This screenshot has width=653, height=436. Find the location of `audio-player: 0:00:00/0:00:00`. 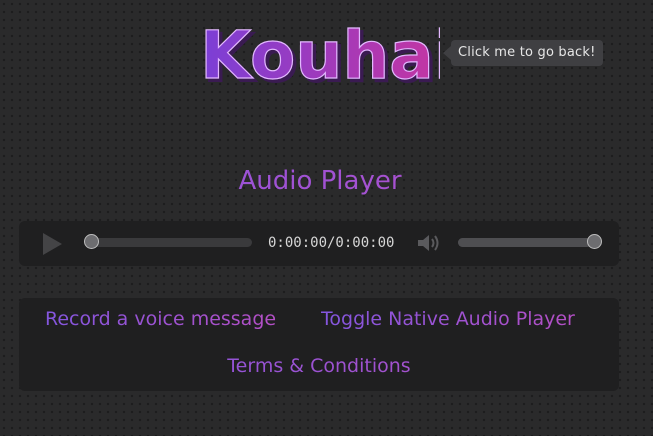

audio-player: 0:00:00/0:00:00 is located at coordinates (319, 243).